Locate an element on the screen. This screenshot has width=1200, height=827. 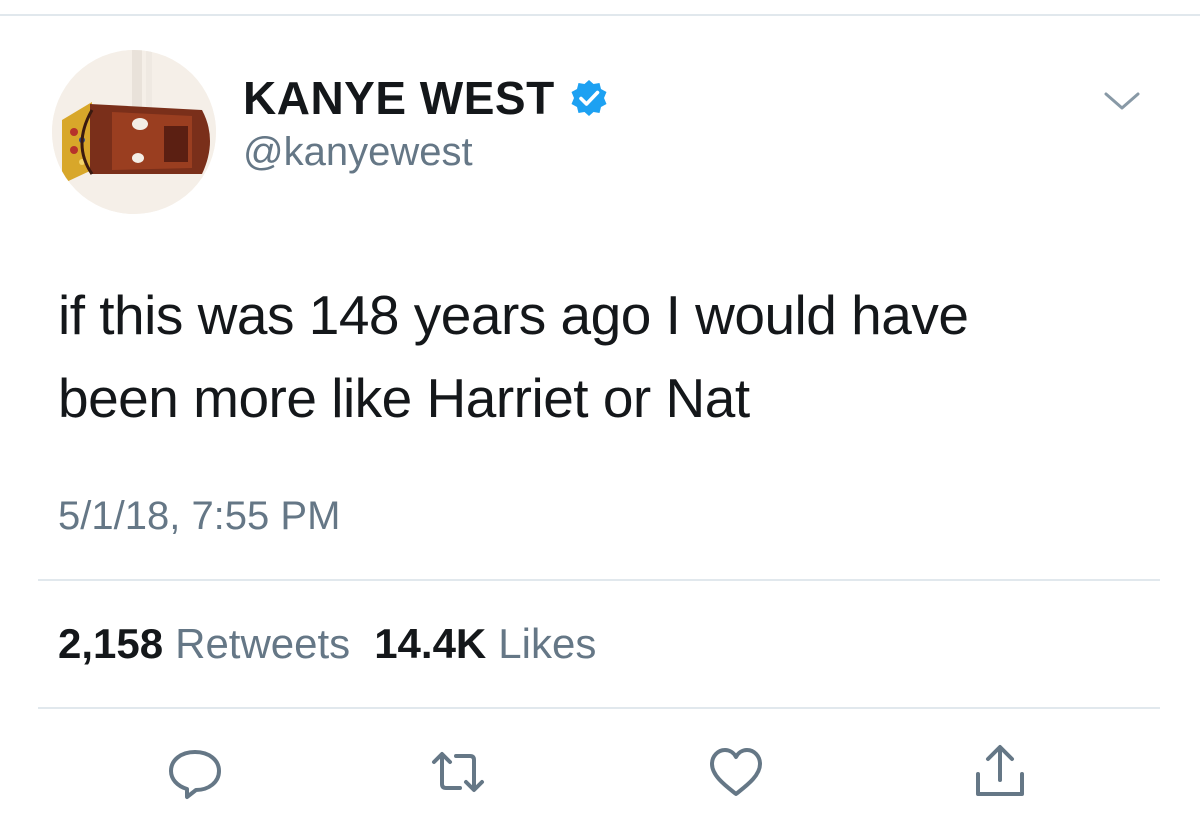
share-button is located at coordinates (1000, 772).